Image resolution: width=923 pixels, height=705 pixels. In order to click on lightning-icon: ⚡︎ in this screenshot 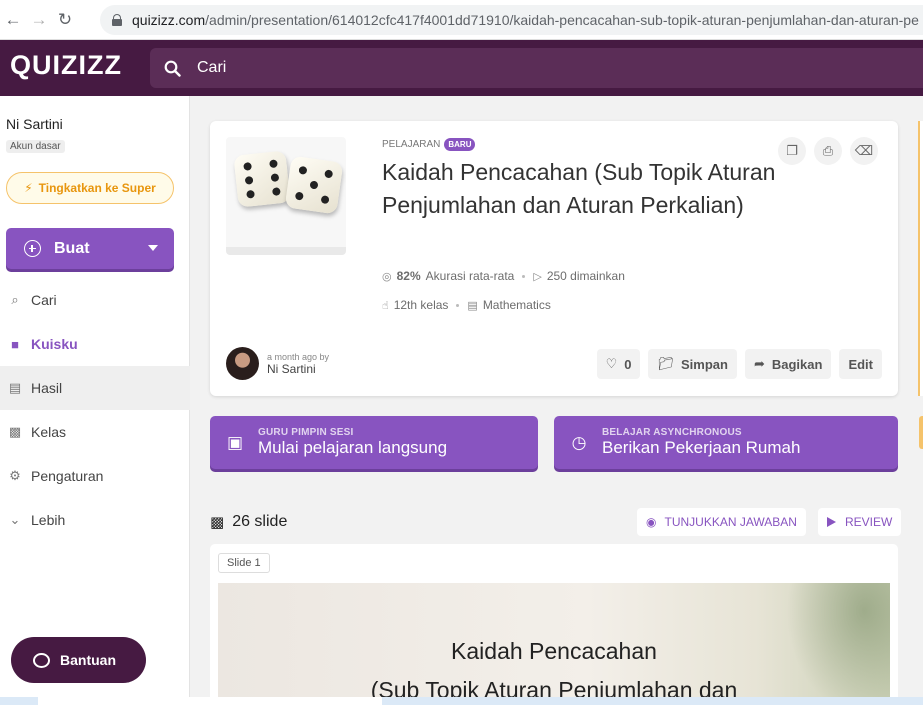, I will do `click(28, 188)`.